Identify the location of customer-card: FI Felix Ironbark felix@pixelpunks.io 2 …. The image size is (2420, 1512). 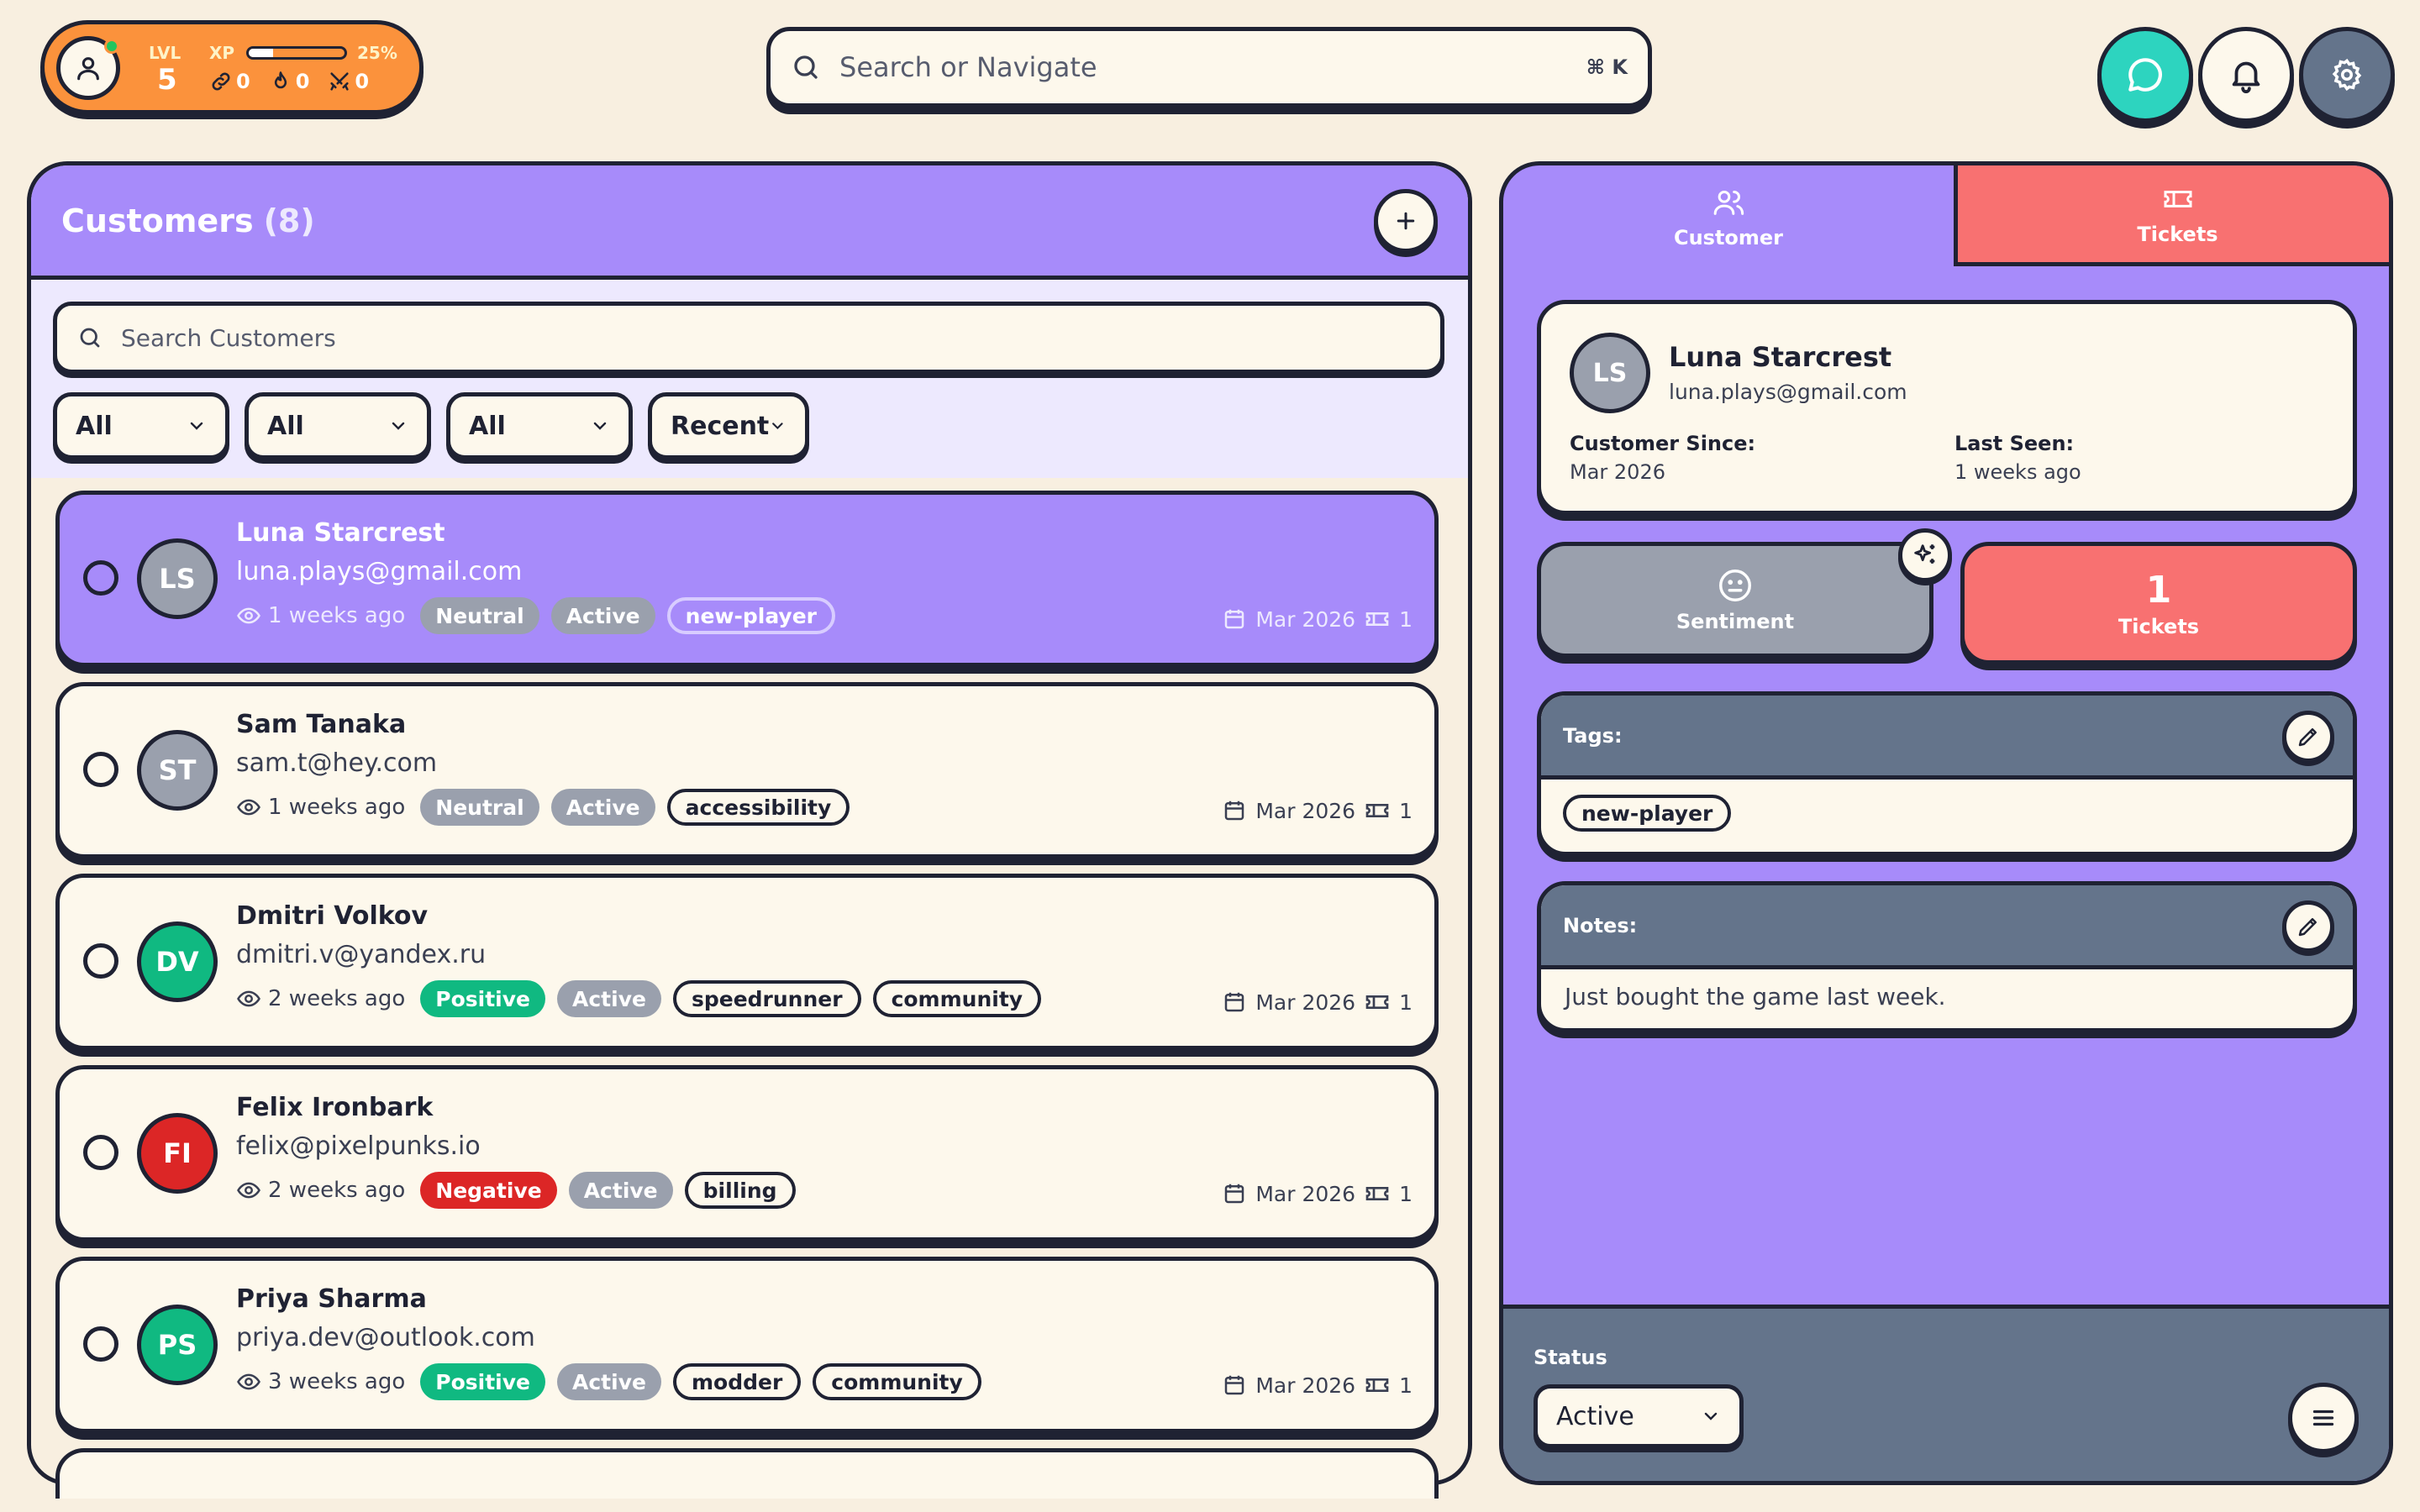
(747, 1153).